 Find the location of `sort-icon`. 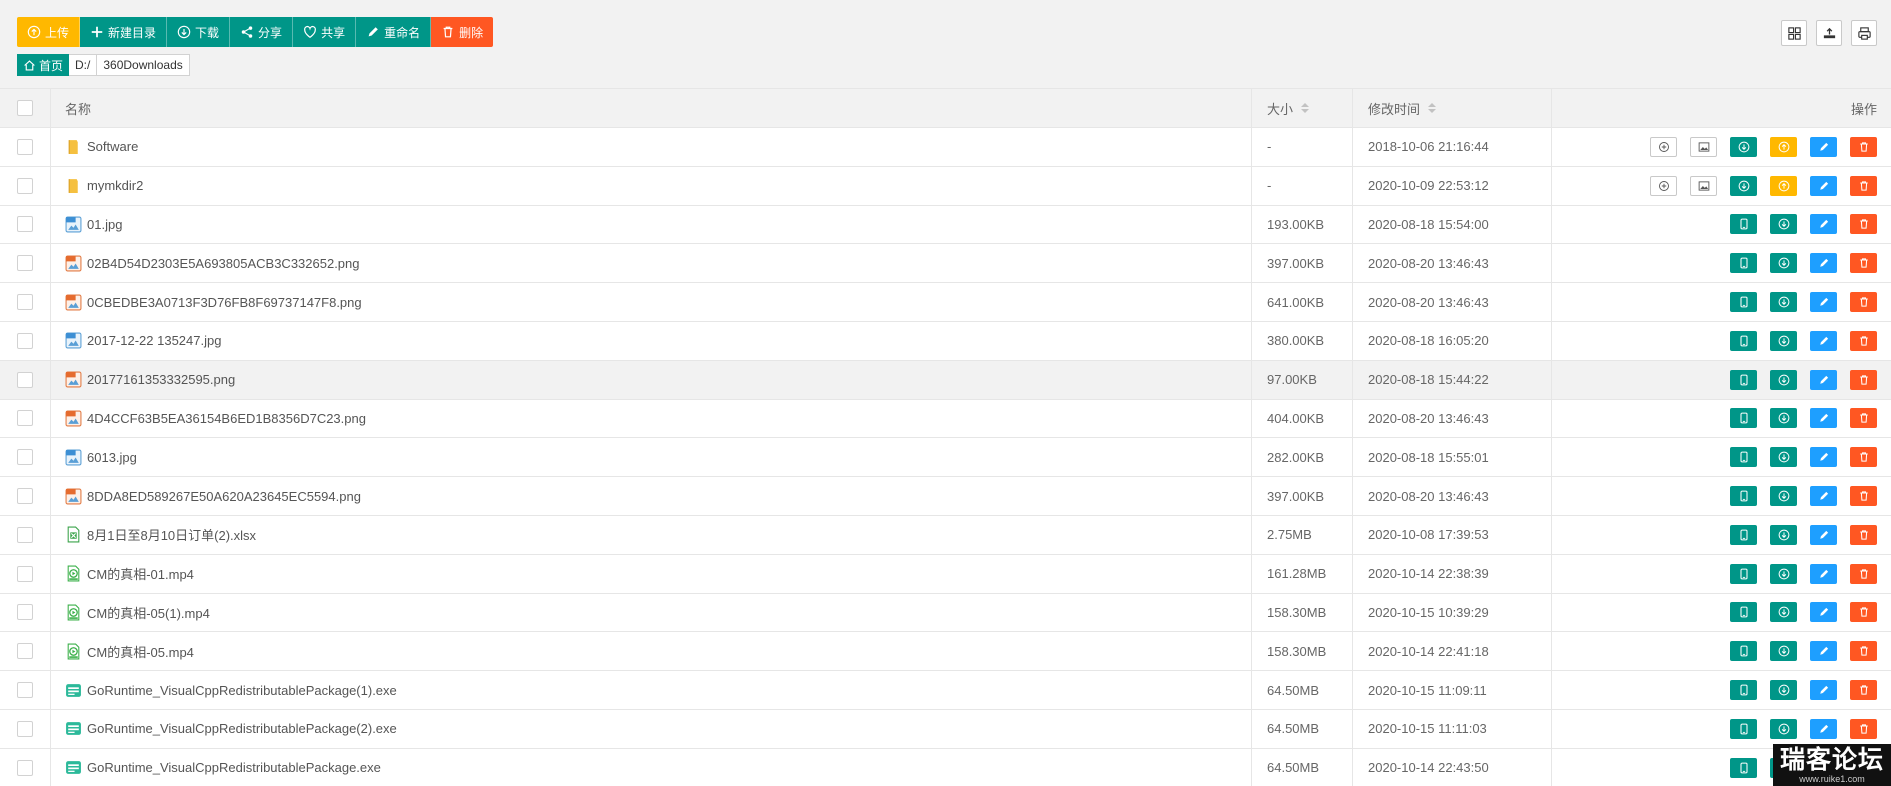

sort-icon is located at coordinates (1432, 108).